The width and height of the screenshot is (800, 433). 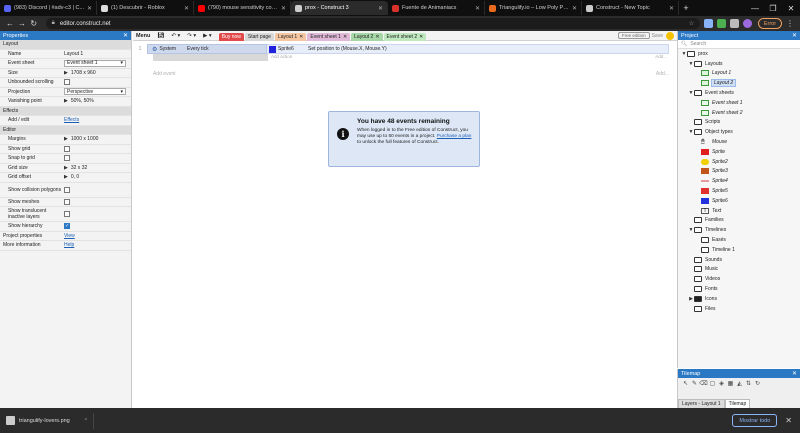 I want to click on browser-tab: (983) Discord | #adv-c3 | C... ✕, so click(x=48, y=8).